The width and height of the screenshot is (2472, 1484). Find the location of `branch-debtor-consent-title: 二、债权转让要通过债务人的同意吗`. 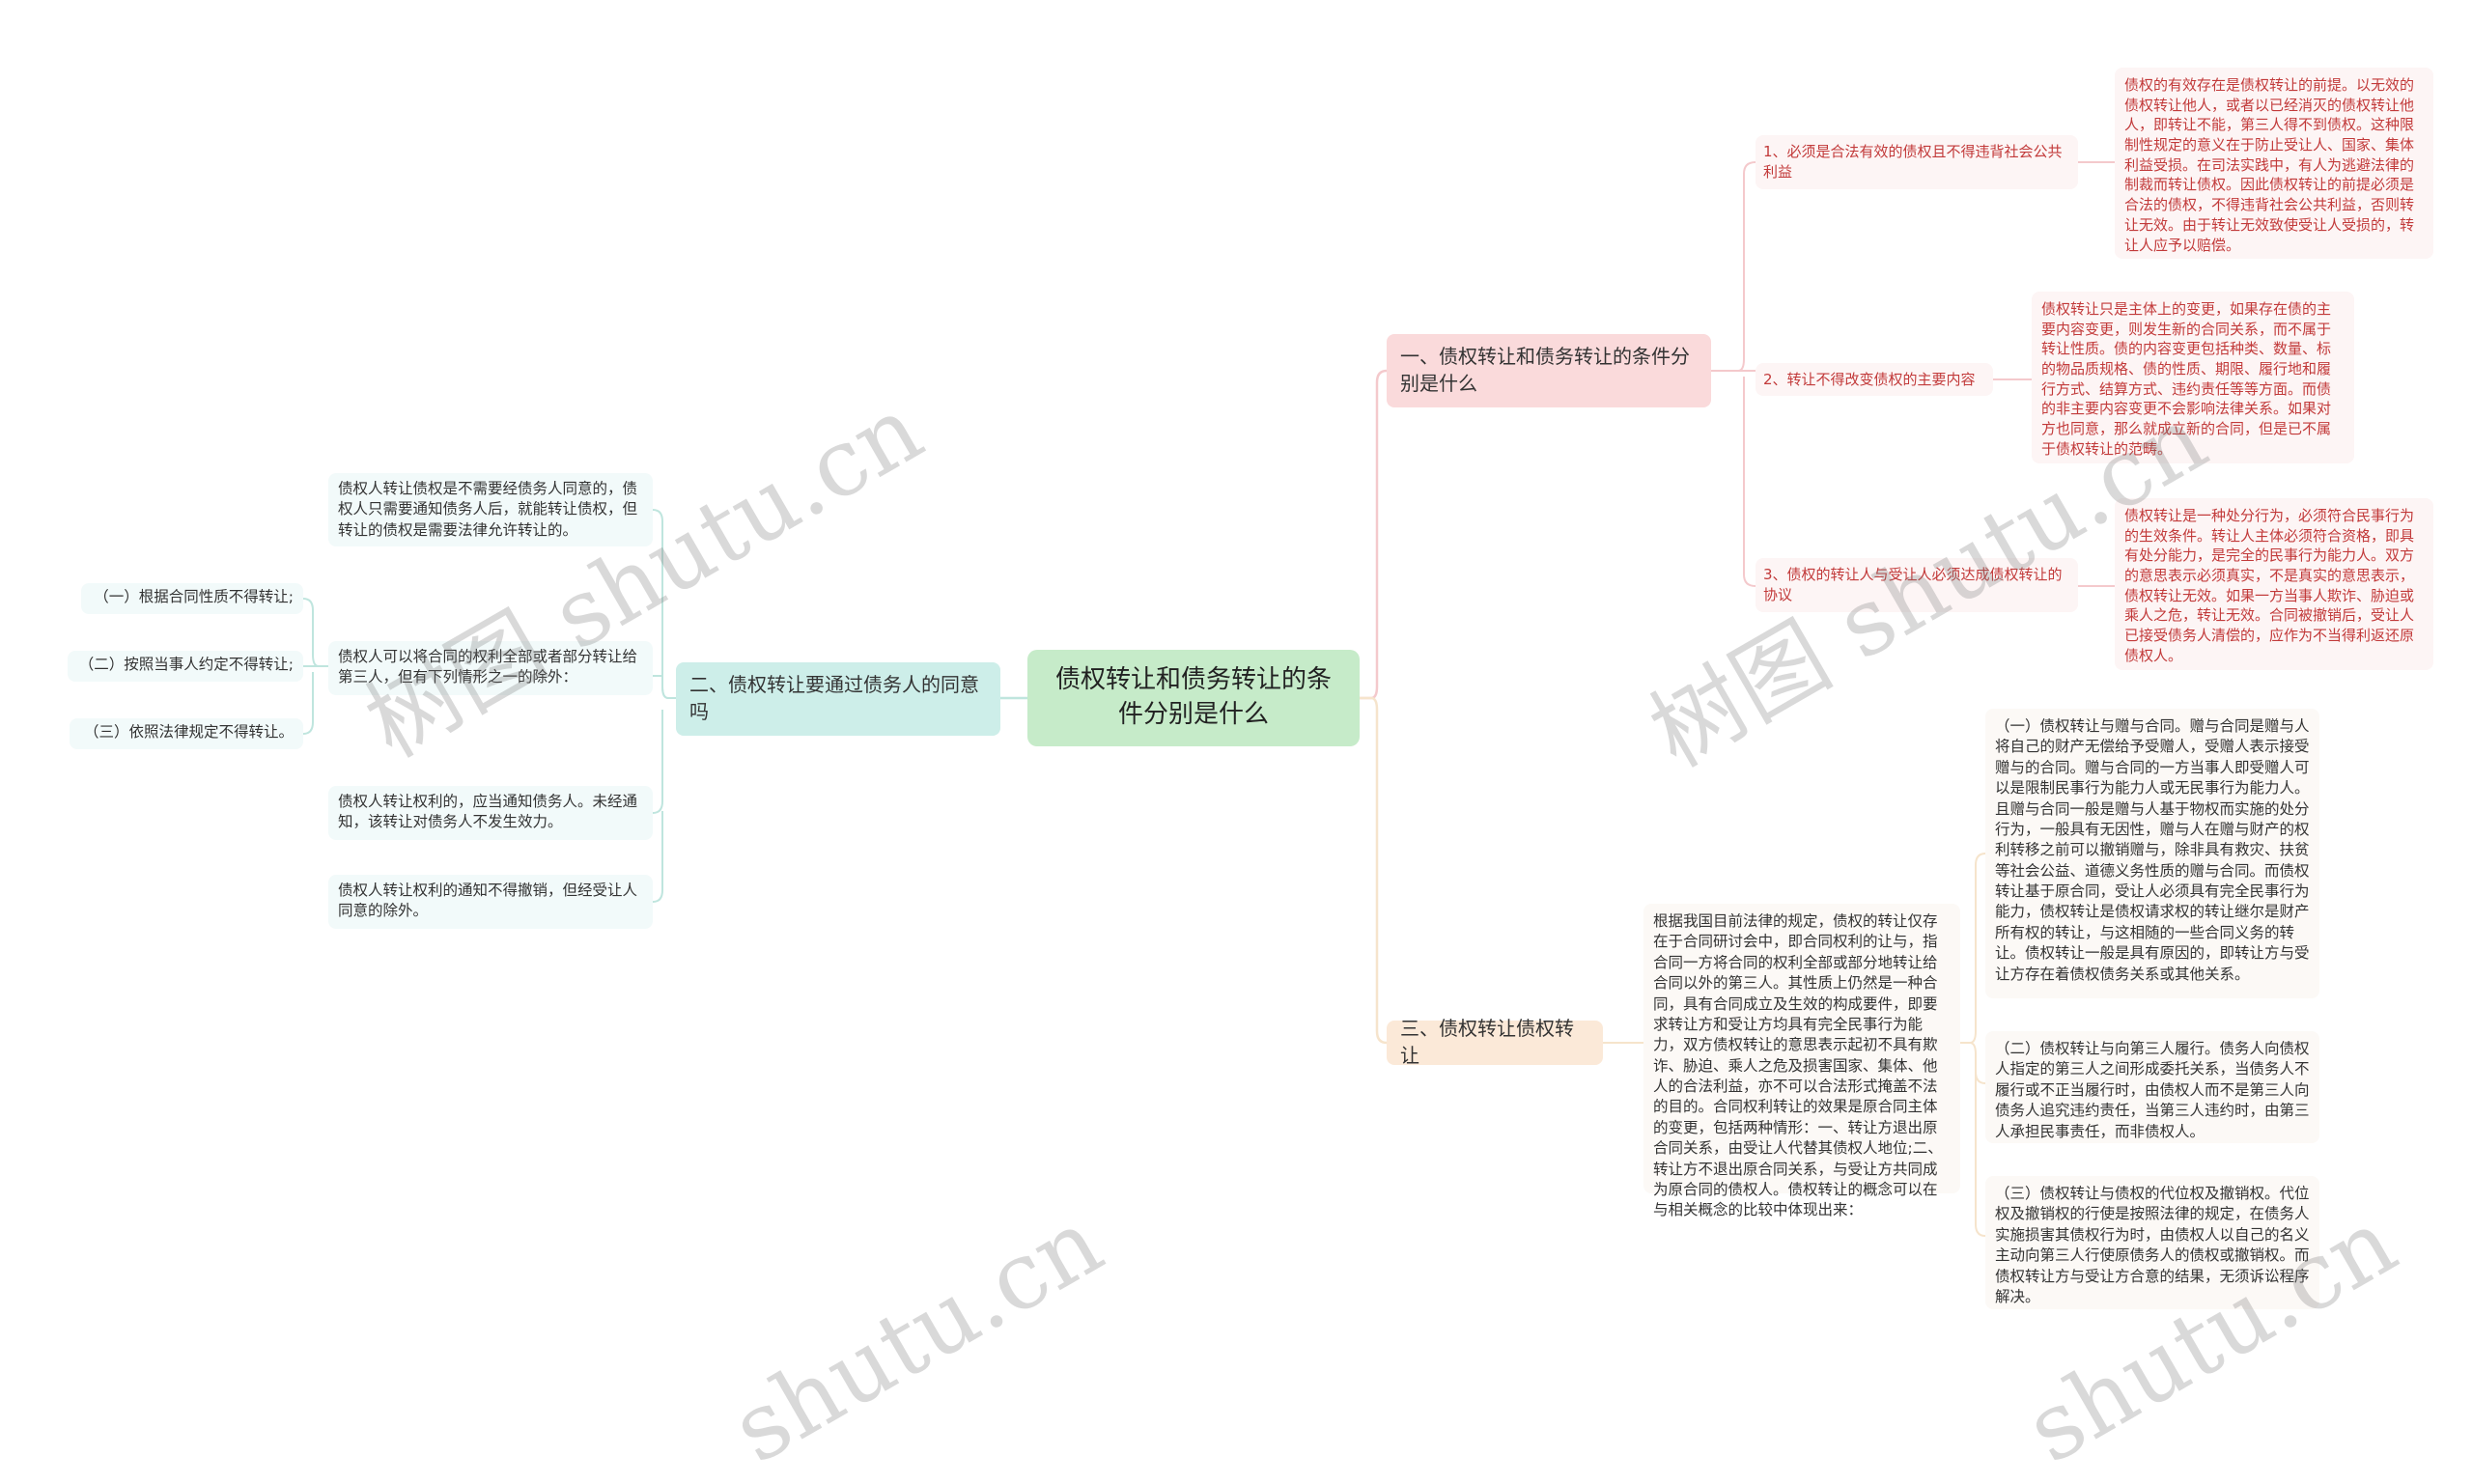

branch-debtor-consent-title: 二、债权转让要通过债务人的同意吗 is located at coordinates (834, 698).